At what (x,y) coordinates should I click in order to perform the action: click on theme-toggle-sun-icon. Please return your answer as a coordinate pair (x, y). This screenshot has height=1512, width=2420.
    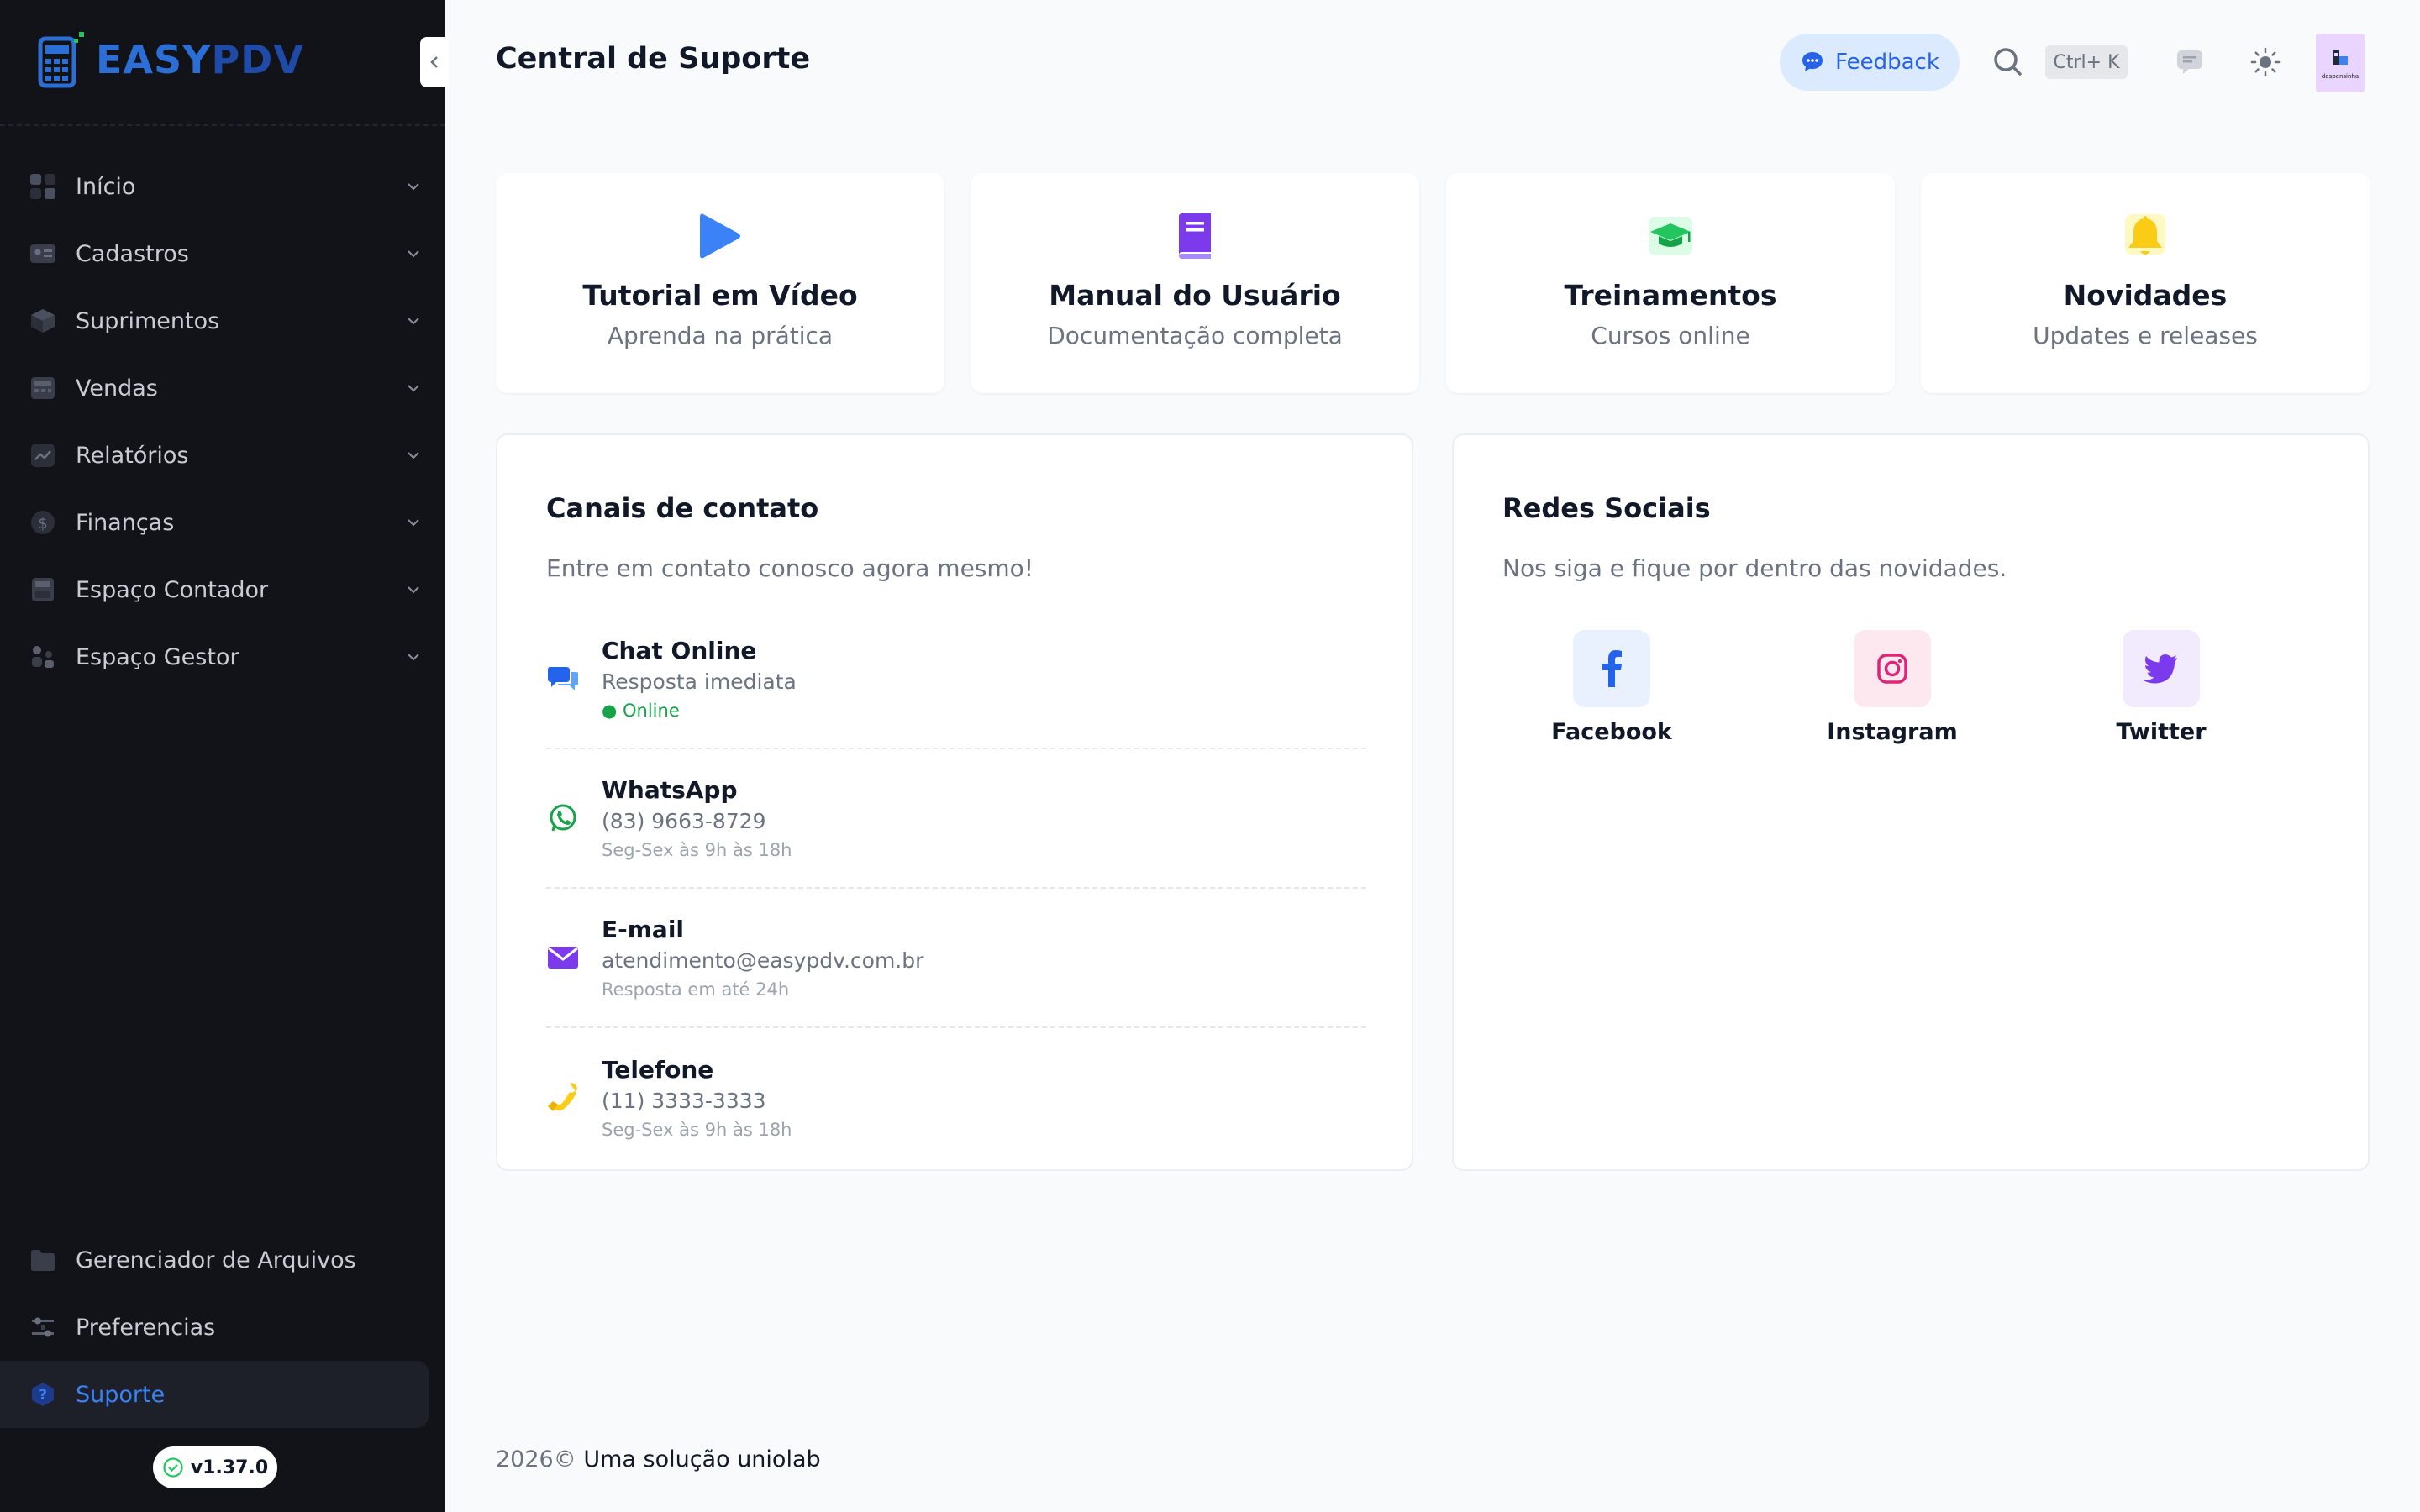
    Looking at the image, I should click on (2266, 63).